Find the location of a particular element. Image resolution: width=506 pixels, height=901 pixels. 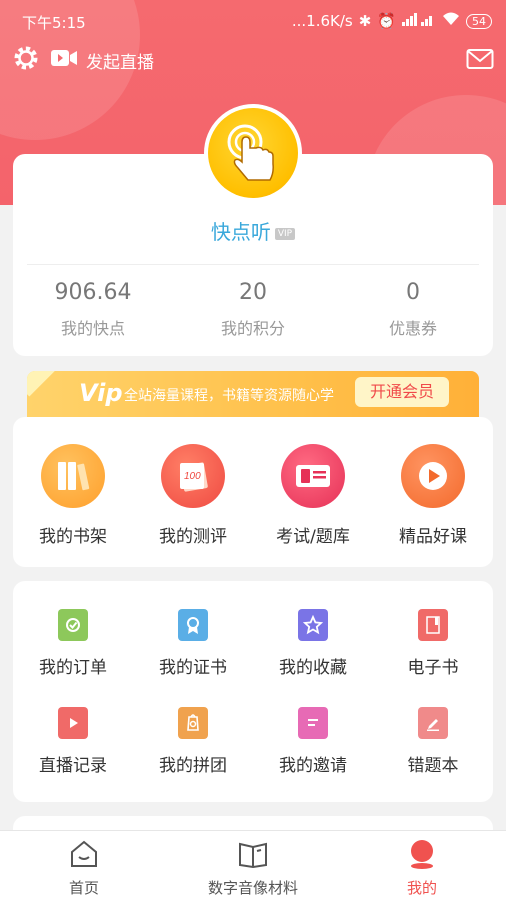

nav-mine: 我的 is located at coordinates (422, 868).